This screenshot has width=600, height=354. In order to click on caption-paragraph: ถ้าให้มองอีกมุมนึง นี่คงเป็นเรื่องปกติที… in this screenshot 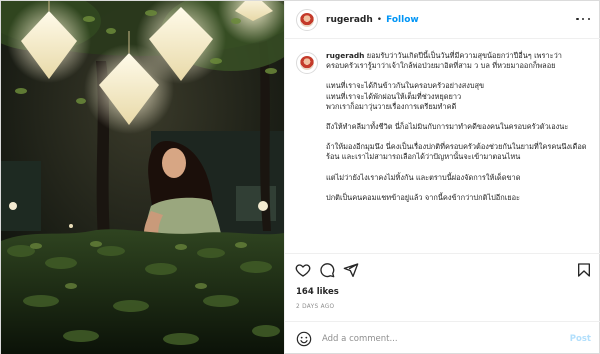, I will do `click(456, 152)`.